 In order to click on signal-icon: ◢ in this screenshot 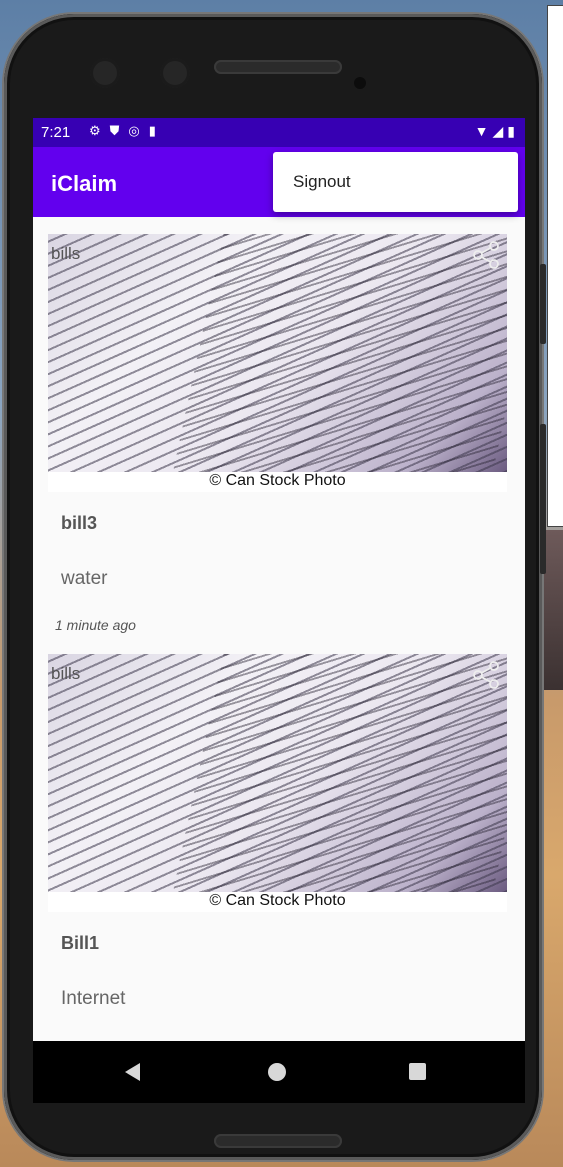, I will do `click(498, 131)`.